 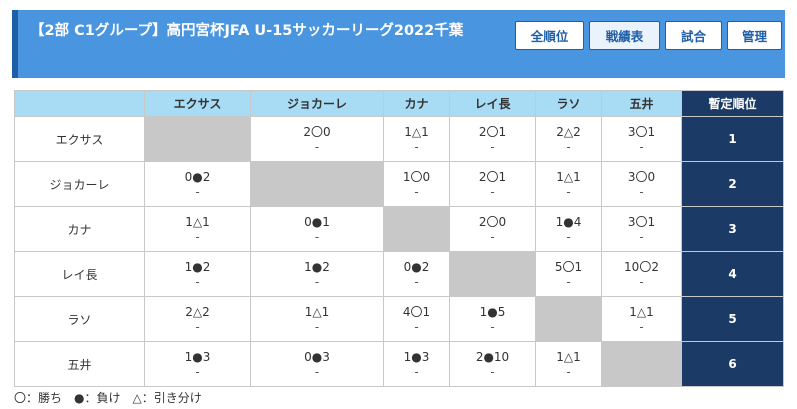 What do you see at coordinates (641, 267) in the screenshot?
I see `score: 10〇2` at bounding box center [641, 267].